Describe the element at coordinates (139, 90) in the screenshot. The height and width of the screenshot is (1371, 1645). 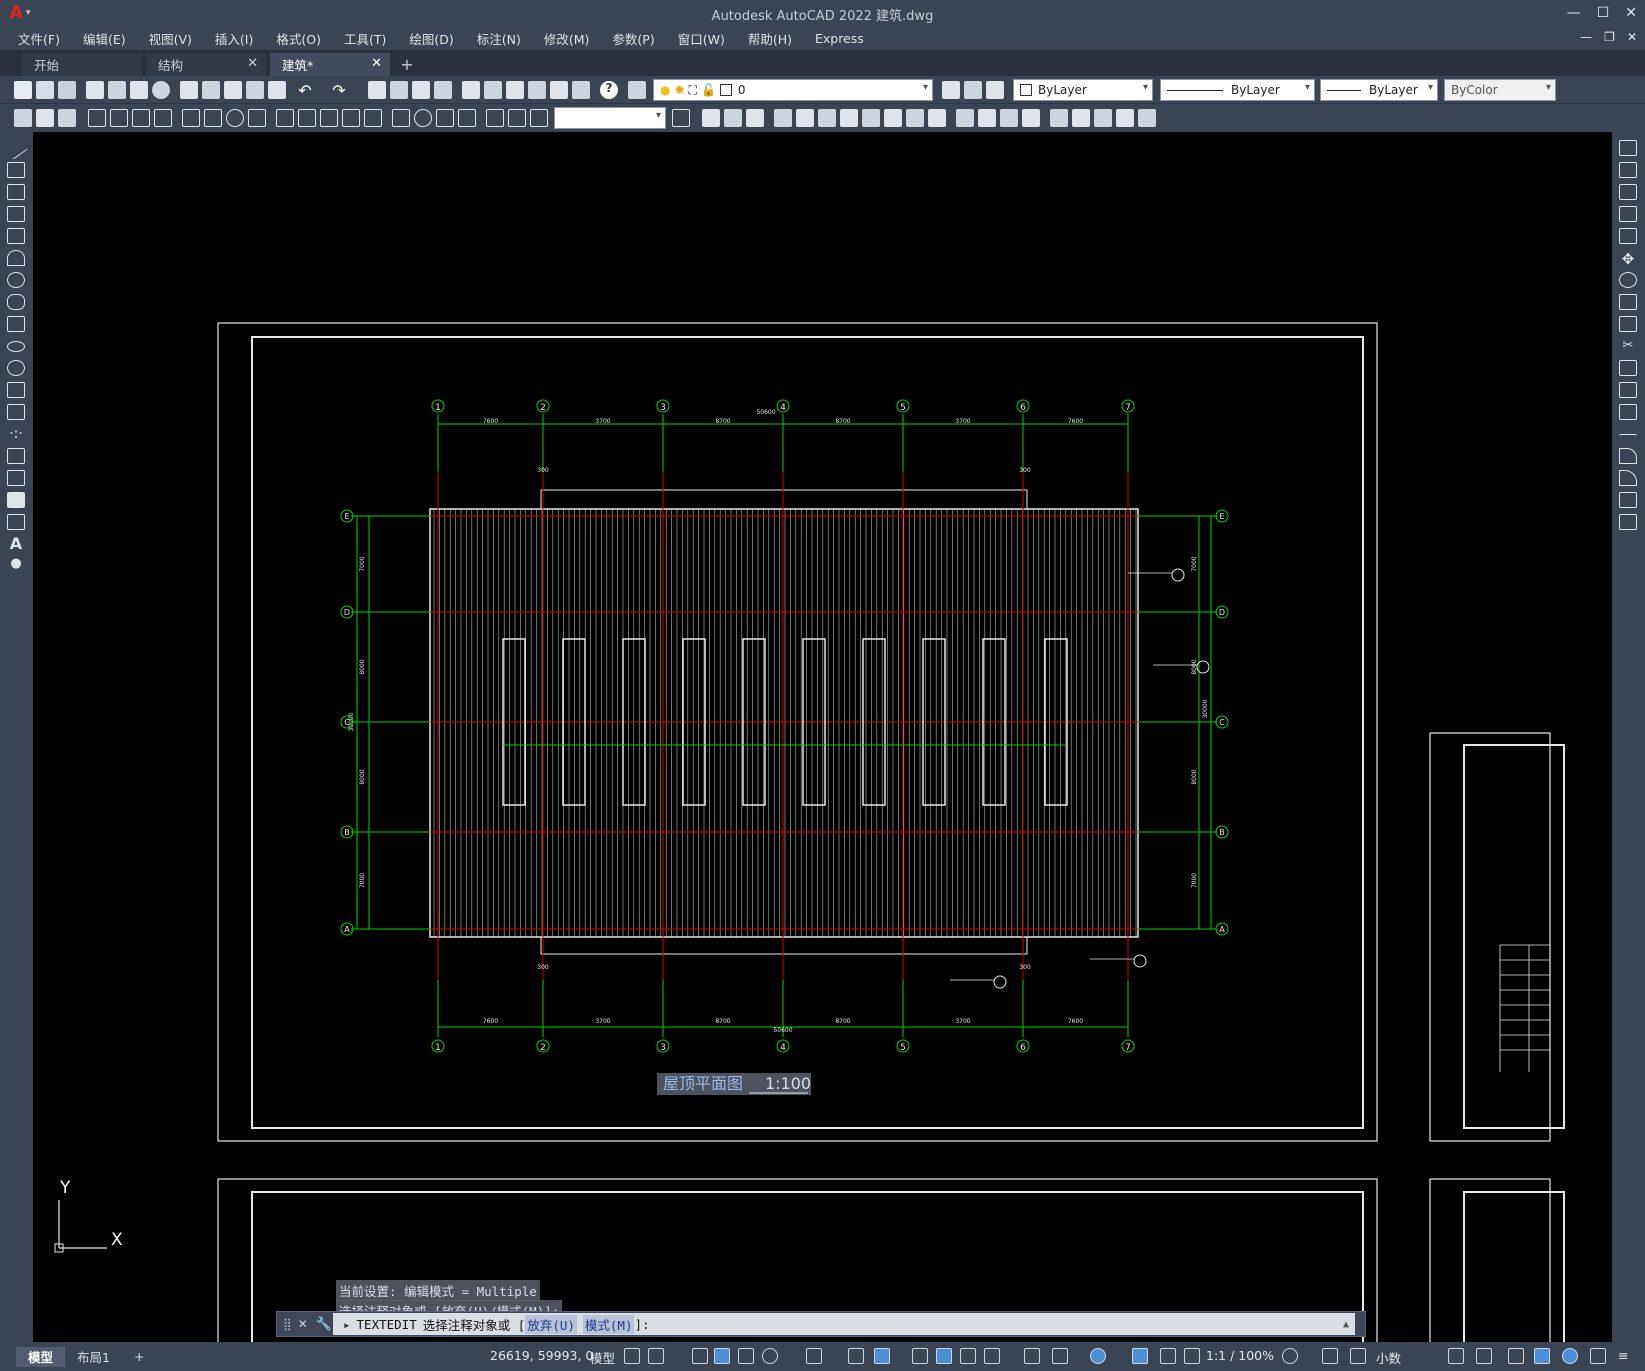
I see `publish-icon` at that location.